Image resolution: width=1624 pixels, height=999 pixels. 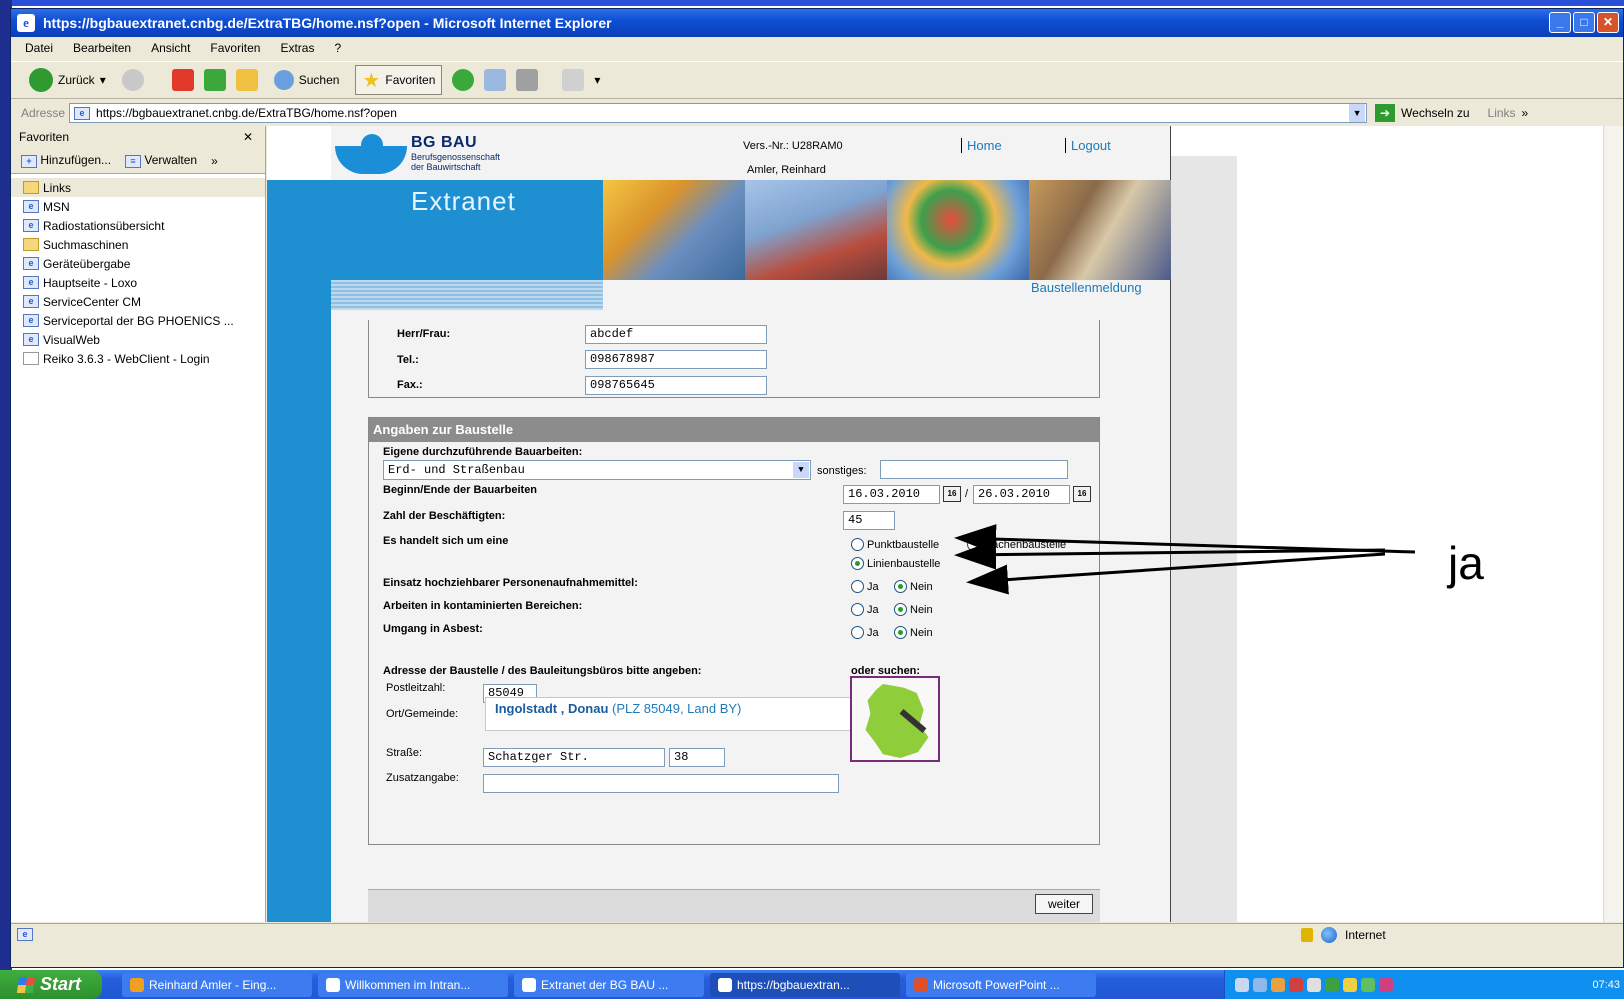 What do you see at coordinates (1013, 145) in the screenshot?
I see `home-link: Home` at bounding box center [1013, 145].